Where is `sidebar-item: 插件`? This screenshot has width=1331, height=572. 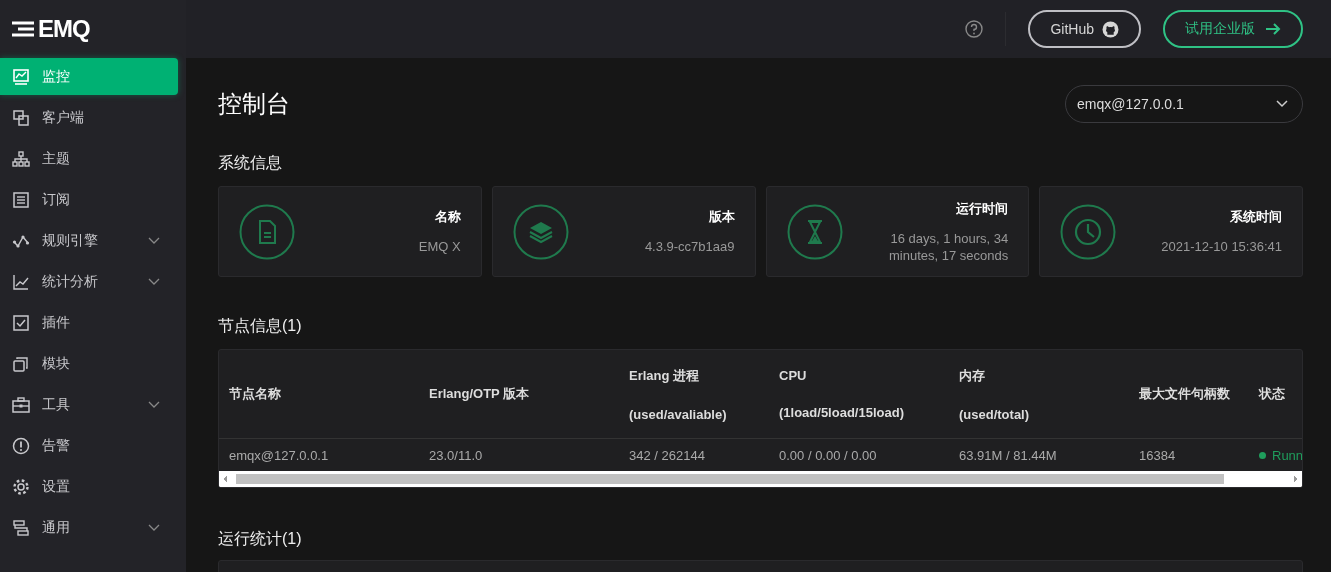
sidebar-item: 插件 is located at coordinates (89, 322).